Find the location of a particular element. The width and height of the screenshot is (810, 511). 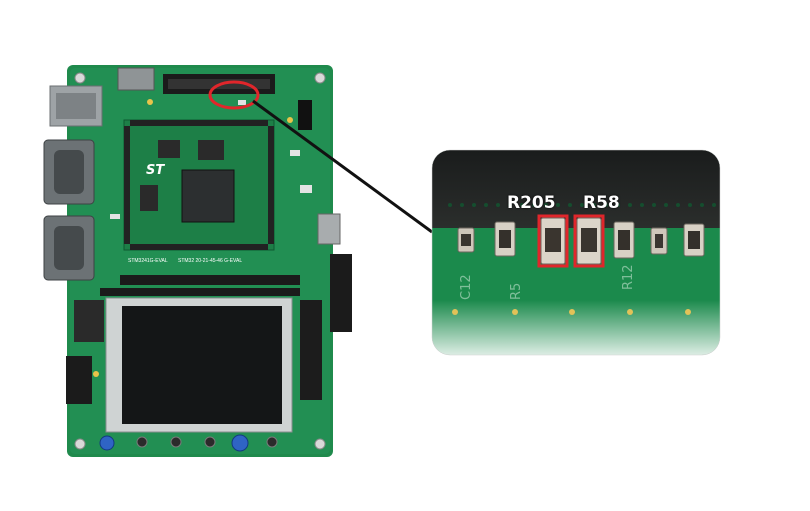

tamper-button is located at coordinates (210, 442).